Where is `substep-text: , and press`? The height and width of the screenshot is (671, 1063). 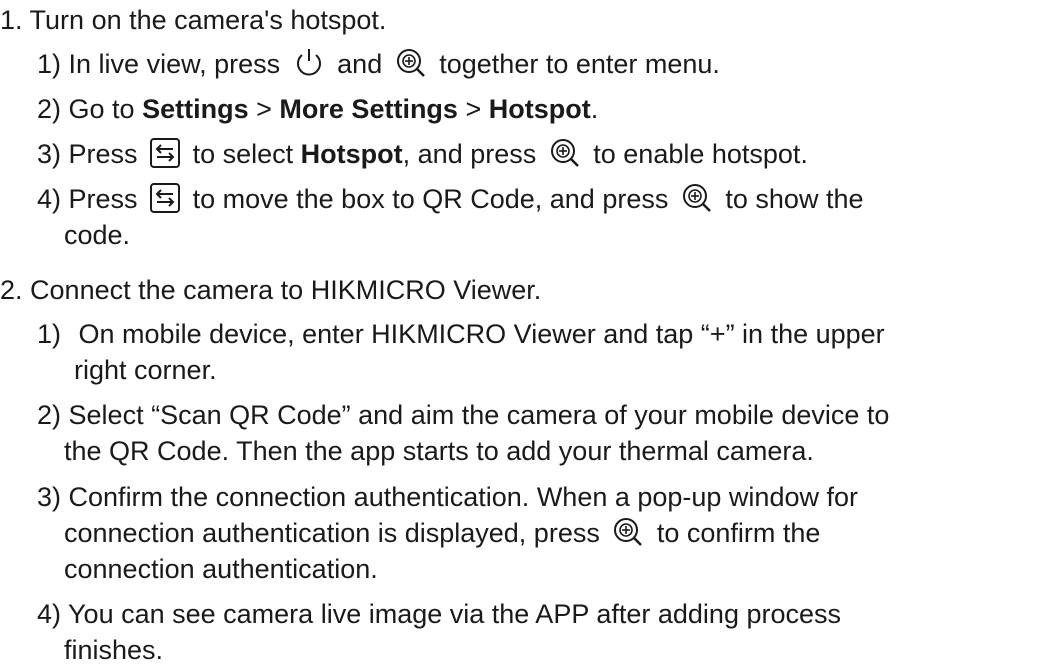
substep-text: , and press is located at coordinates (469, 154).